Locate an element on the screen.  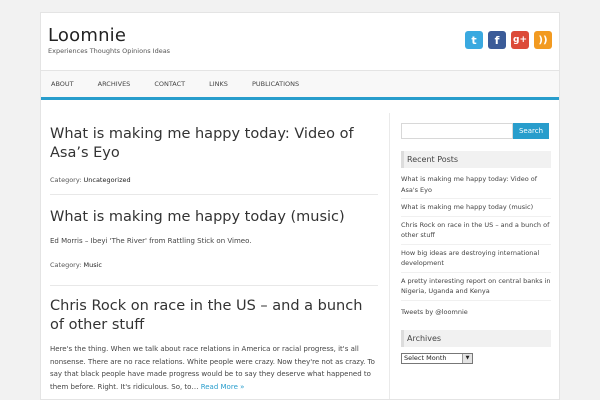
nav-item-archives: ARCHIVES is located at coordinates (114, 84).